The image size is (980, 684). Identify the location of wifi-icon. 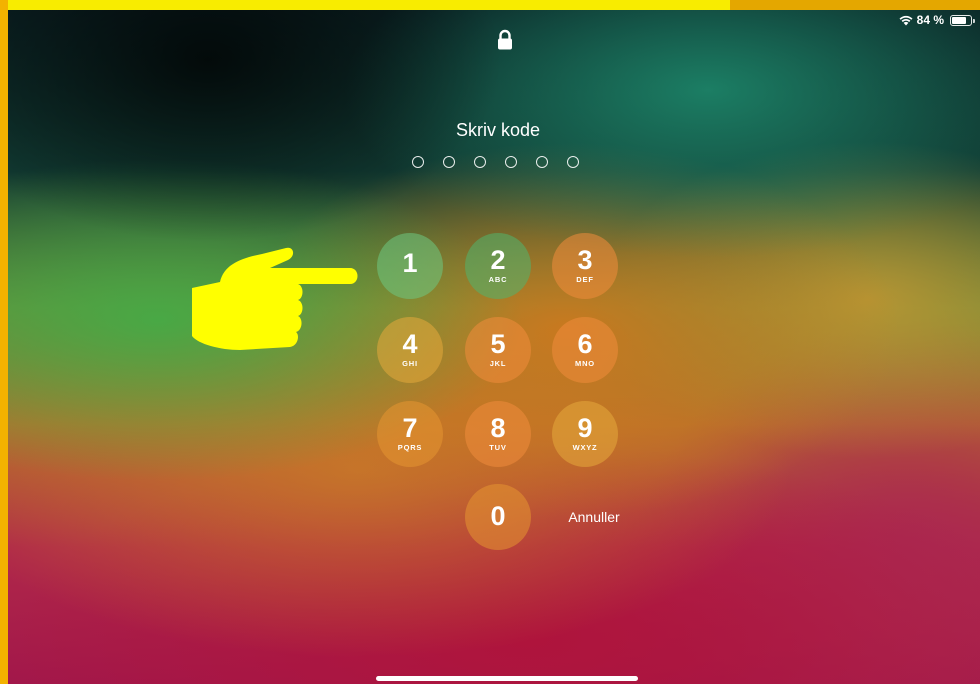
(906, 20).